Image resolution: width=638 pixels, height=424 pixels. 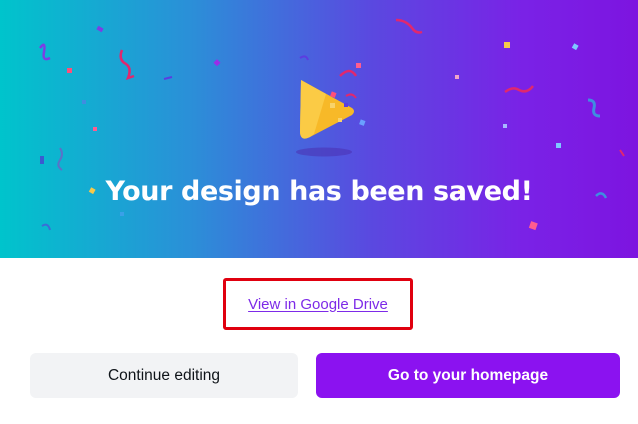 What do you see at coordinates (318, 304) in the screenshot?
I see `view-in-google-drive-link: View in Google Drive` at bounding box center [318, 304].